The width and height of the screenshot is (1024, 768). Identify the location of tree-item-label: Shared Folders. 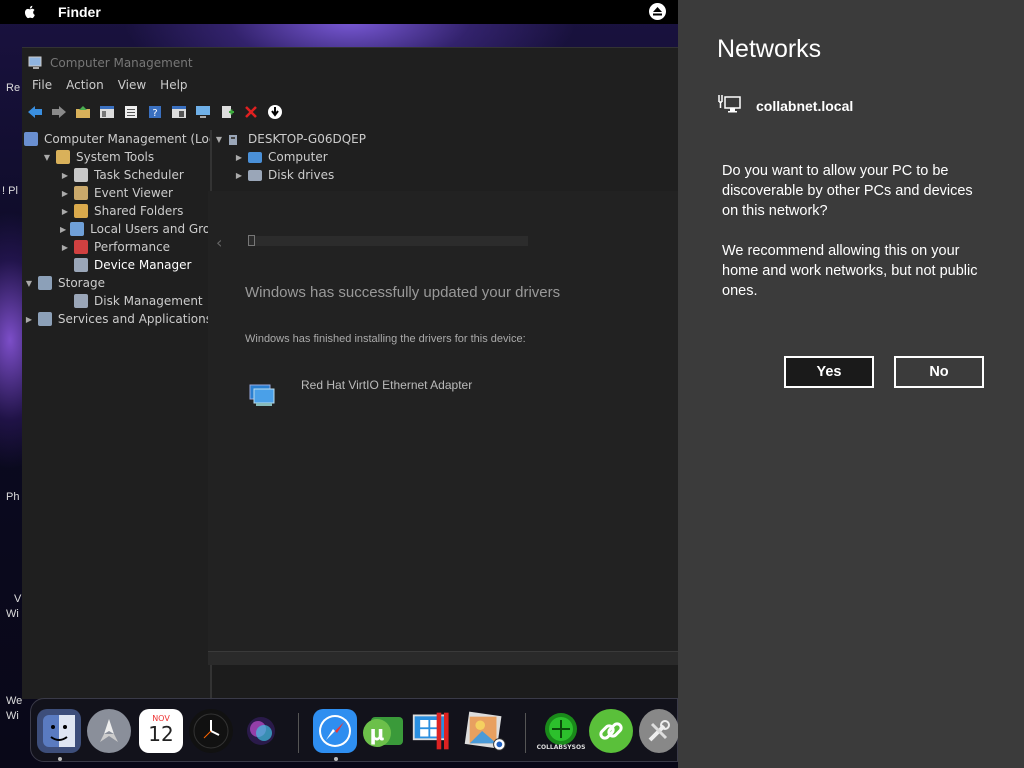
(139, 211).